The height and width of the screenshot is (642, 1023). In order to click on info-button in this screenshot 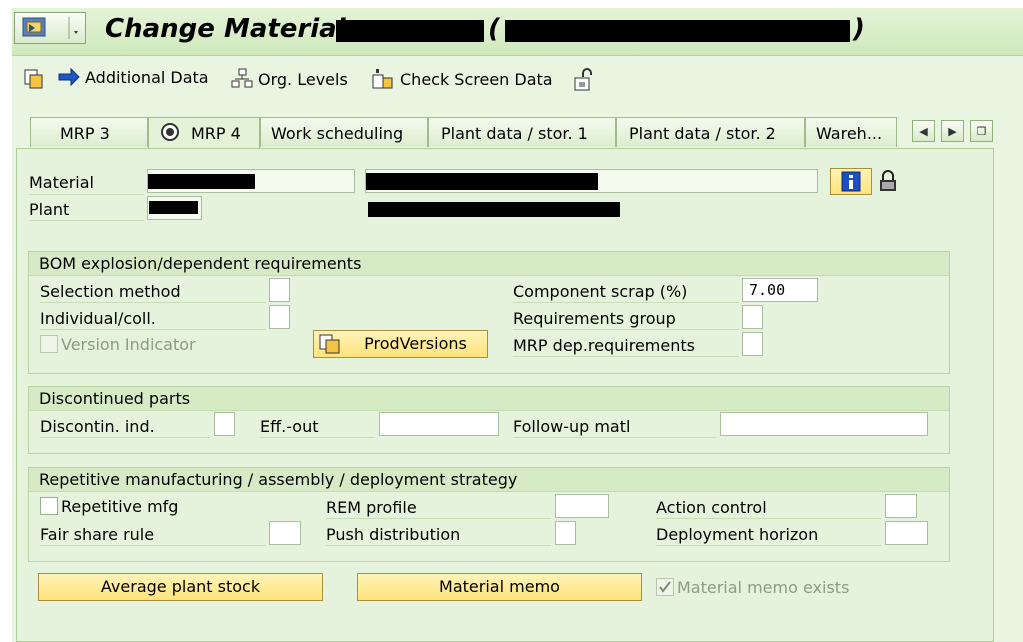, I will do `click(851, 181)`.